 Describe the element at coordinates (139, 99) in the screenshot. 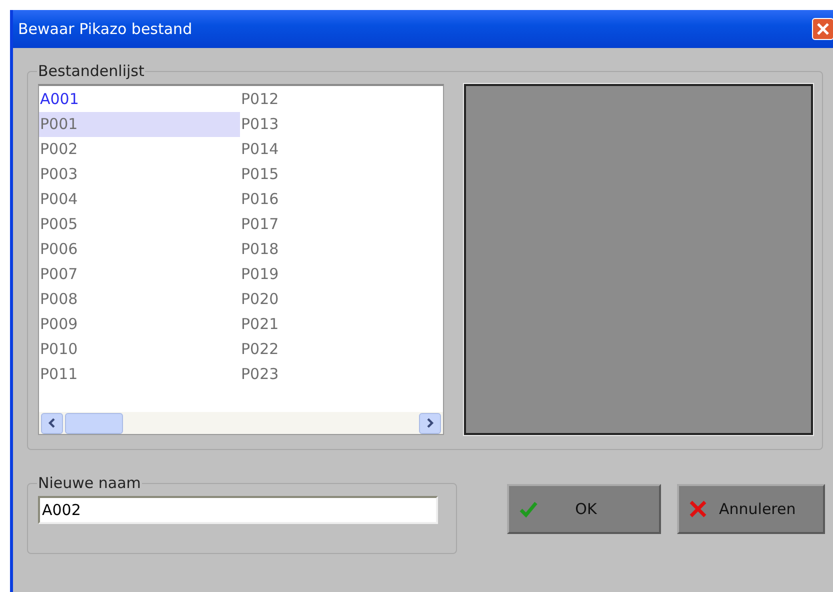

I see `file-list-item: A001` at that location.